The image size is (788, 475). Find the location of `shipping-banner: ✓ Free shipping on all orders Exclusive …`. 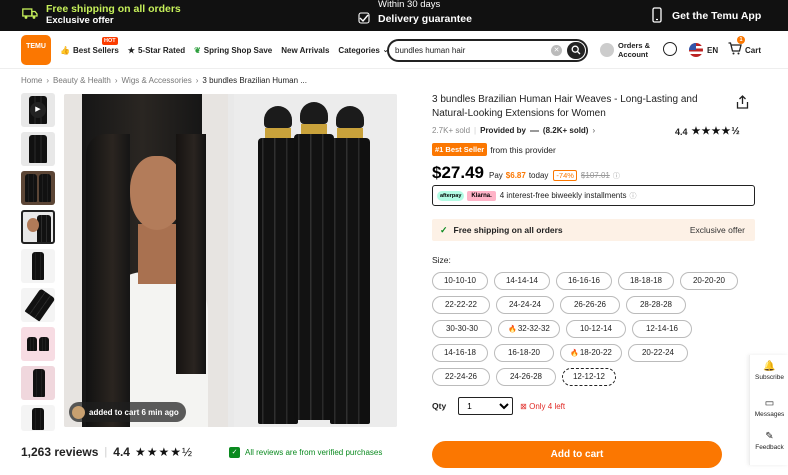

shipping-banner: ✓ Free shipping on all orders Exclusive … is located at coordinates (593, 230).